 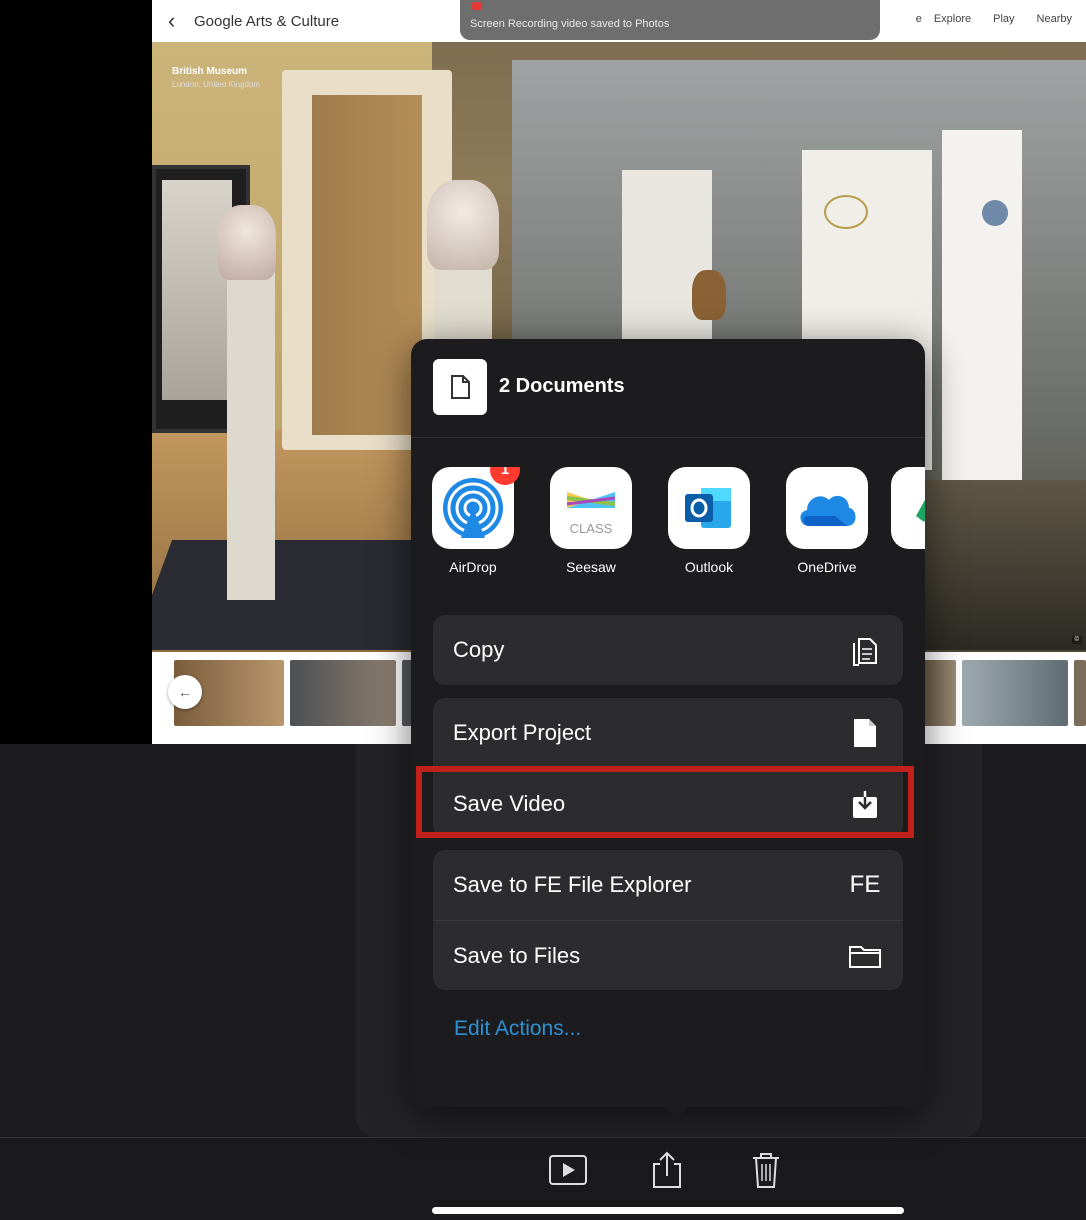 What do you see at coordinates (181, 21) in the screenshot?
I see `back-chevron-icon: ‹` at bounding box center [181, 21].